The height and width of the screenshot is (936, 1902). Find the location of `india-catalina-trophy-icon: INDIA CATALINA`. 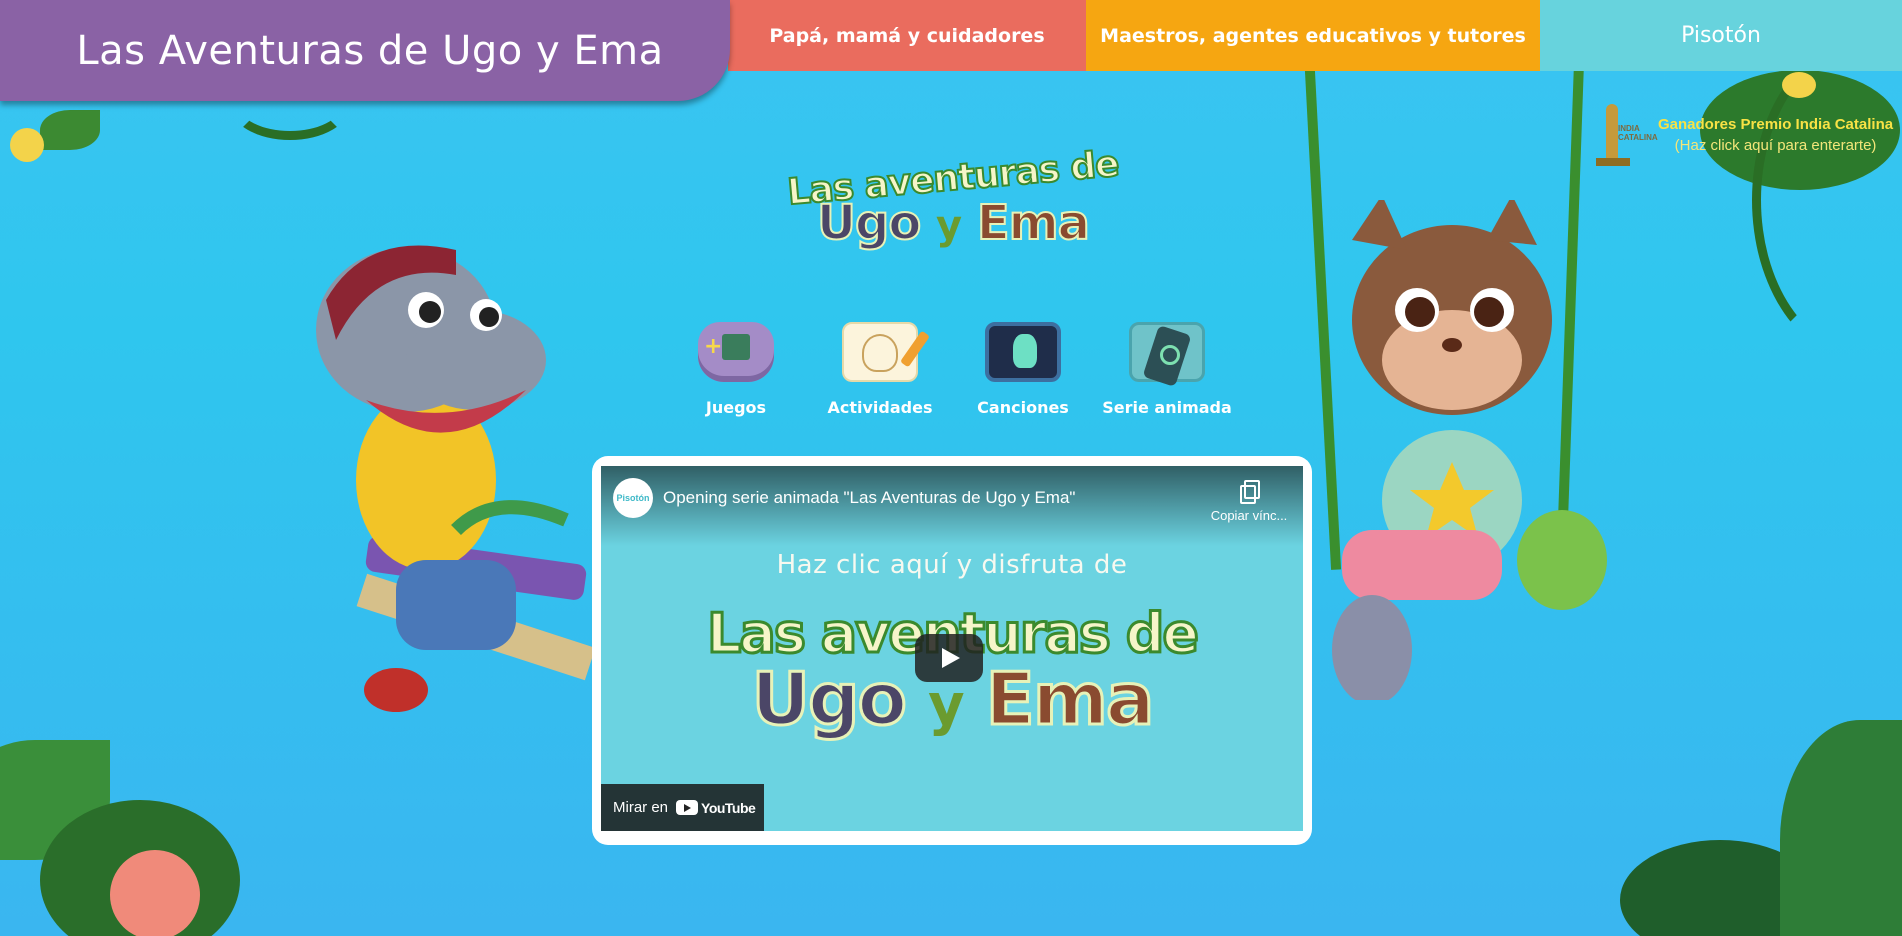

india-catalina-trophy-icon: INDIA CATALINA is located at coordinates (1623, 135).